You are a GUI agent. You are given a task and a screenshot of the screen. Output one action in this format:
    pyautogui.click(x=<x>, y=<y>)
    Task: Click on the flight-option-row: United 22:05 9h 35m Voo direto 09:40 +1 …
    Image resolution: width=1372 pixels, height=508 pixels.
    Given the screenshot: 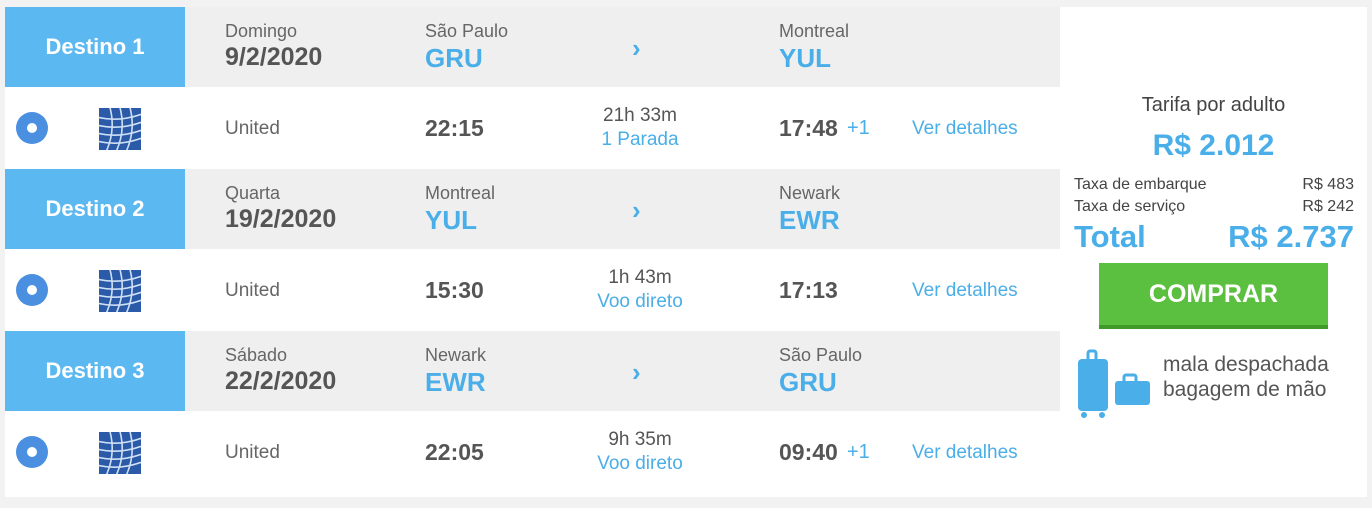 What is the action you would take?
    pyautogui.click(x=532, y=452)
    